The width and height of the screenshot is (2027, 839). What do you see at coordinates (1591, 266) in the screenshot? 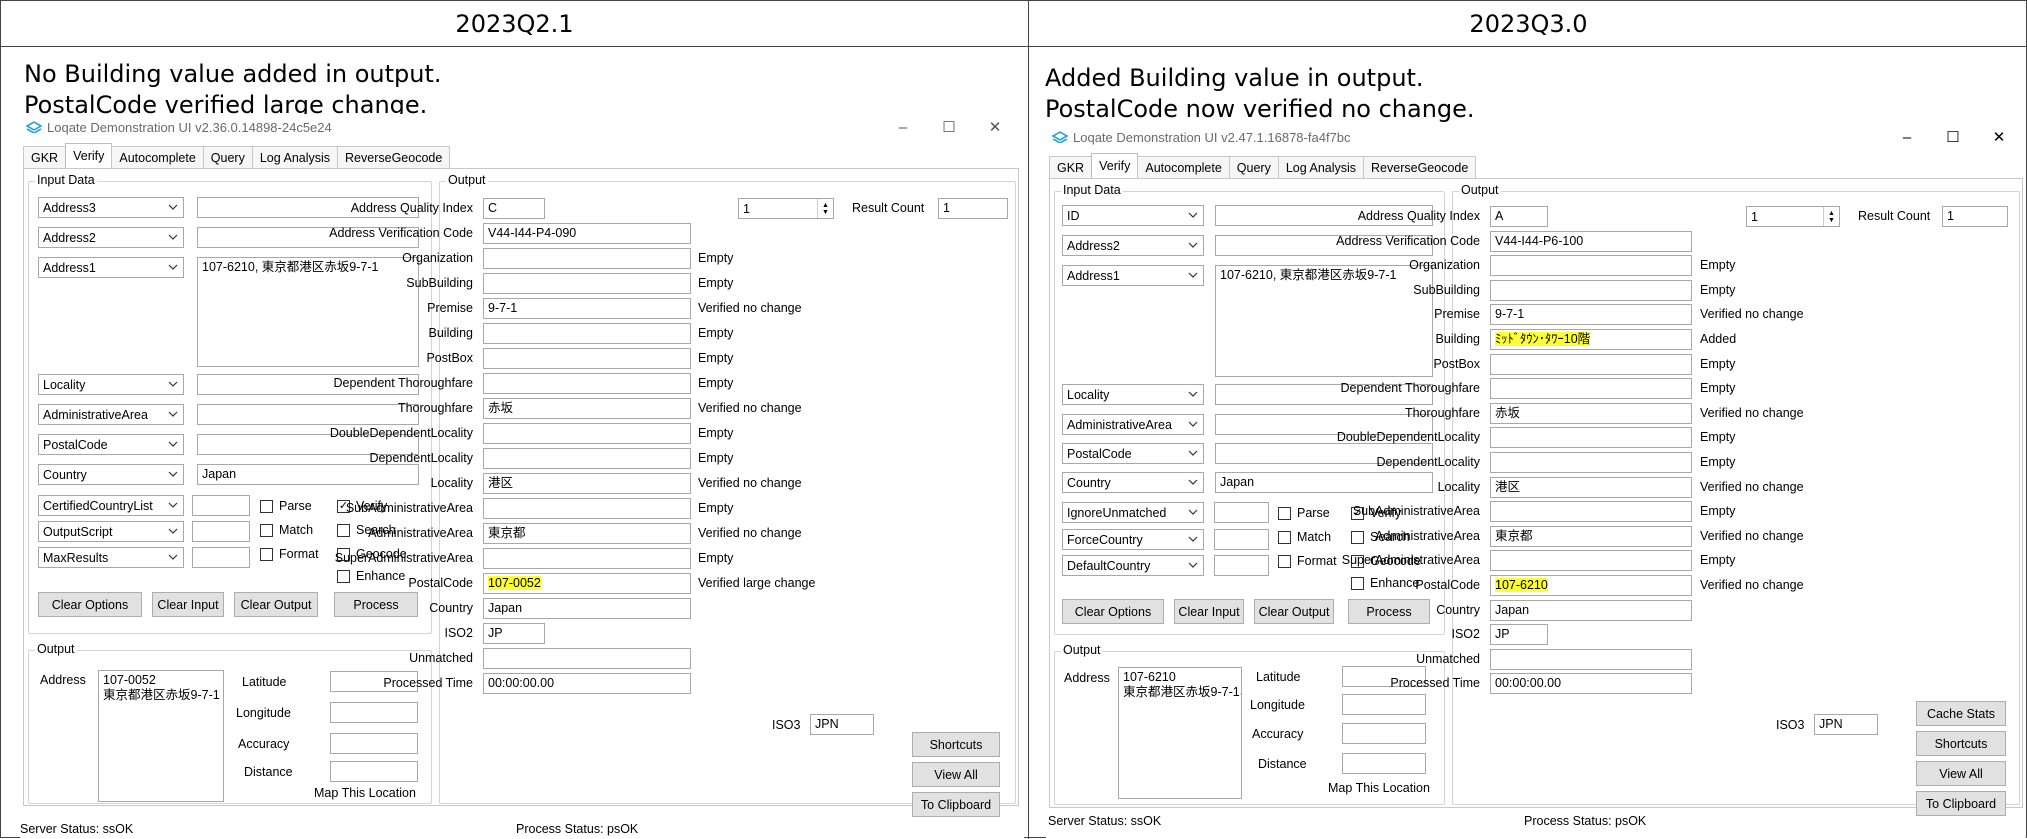
I see `output-value-field` at bounding box center [1591, 266].